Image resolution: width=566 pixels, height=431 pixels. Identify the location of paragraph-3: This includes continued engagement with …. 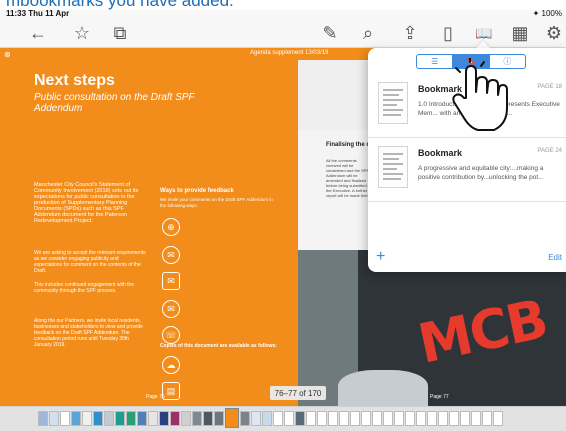
(84, 288).